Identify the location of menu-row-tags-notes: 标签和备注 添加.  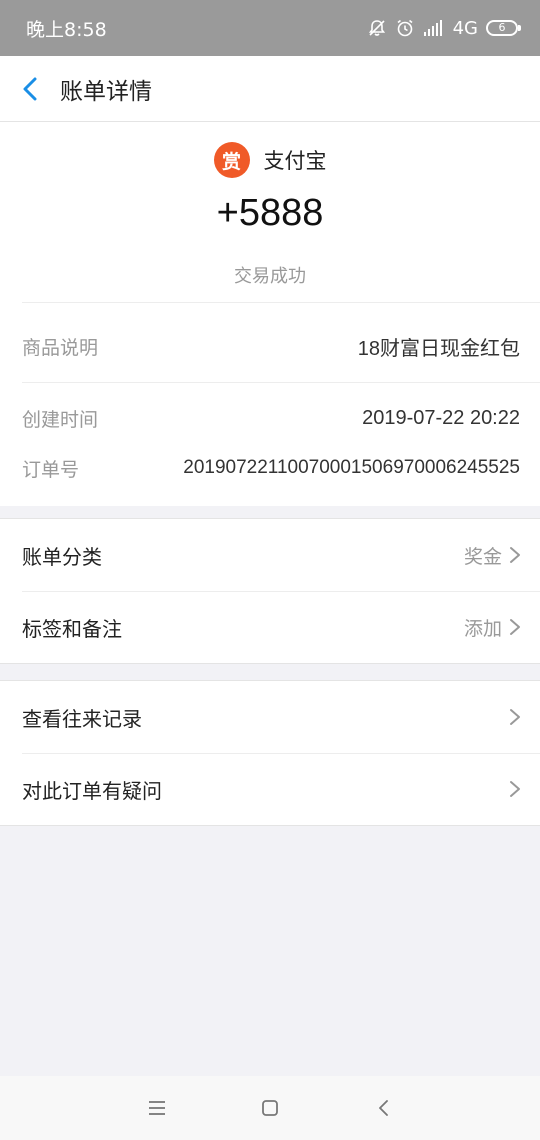
(270, 627).